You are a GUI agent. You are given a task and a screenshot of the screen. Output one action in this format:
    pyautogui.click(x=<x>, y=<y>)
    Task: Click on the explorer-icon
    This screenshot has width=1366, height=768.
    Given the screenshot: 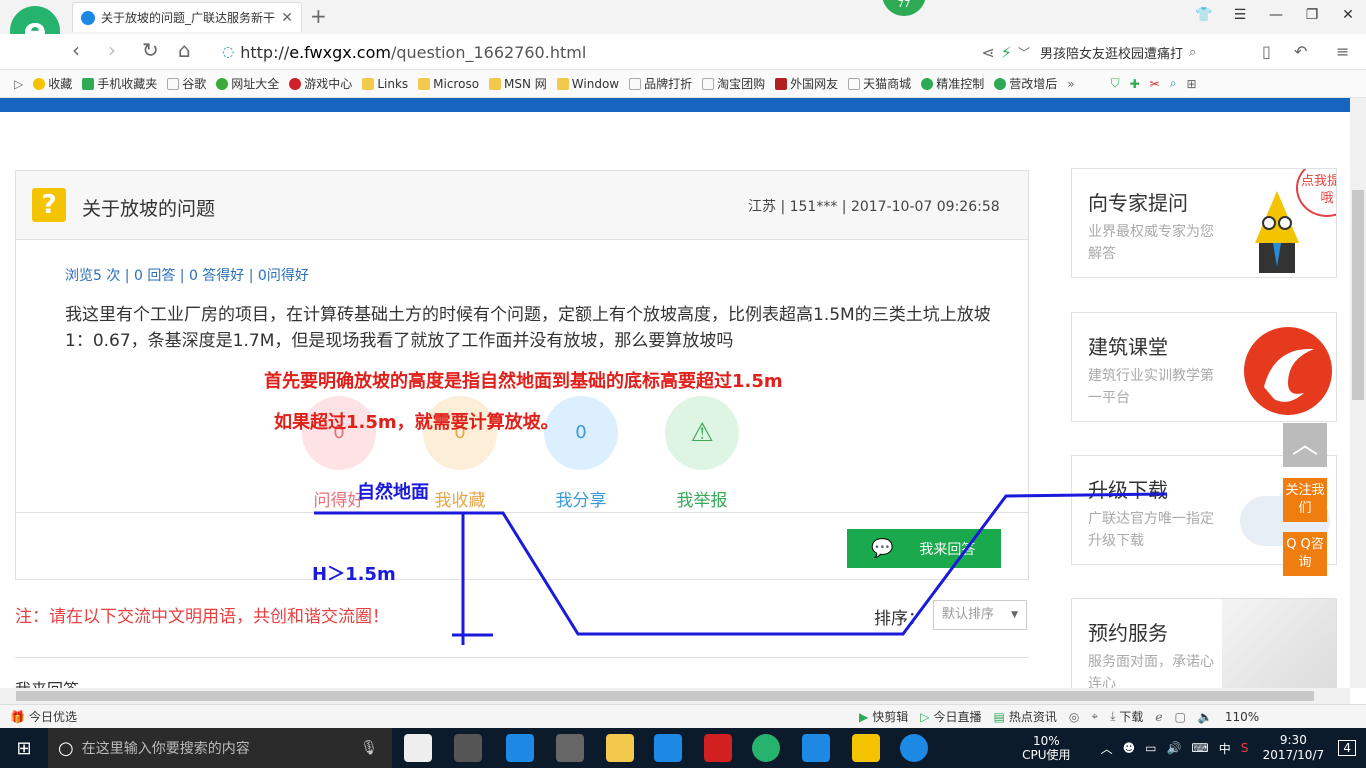 What is the action you would take?
    pyautogui.click(x=620, y=748)
    